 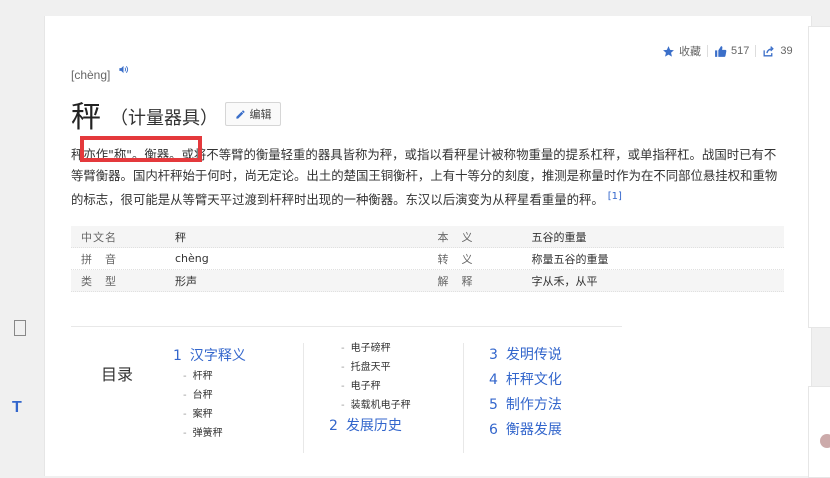 What do you see at coordinates (564, 281) in the screenshot?
I see `infobox-value: 字从禾，从平` at bounding box center [564, 281].